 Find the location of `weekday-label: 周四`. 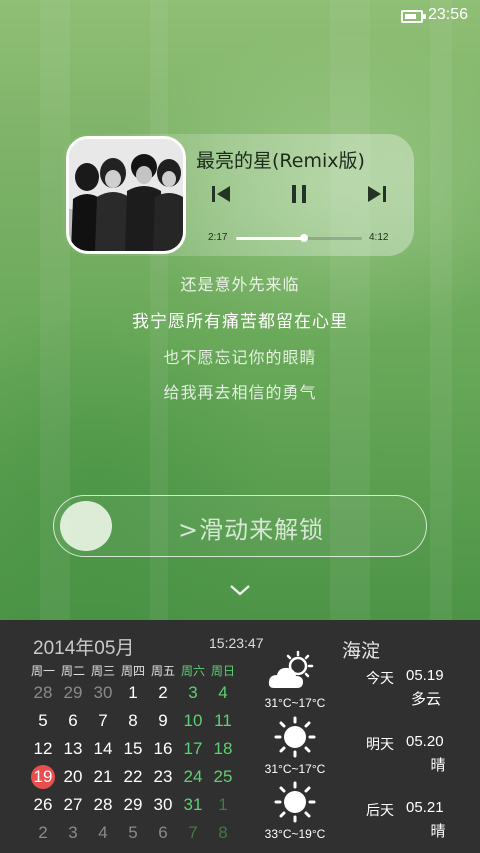

weekday-label: 周四 is located at coordinates (132, 671).